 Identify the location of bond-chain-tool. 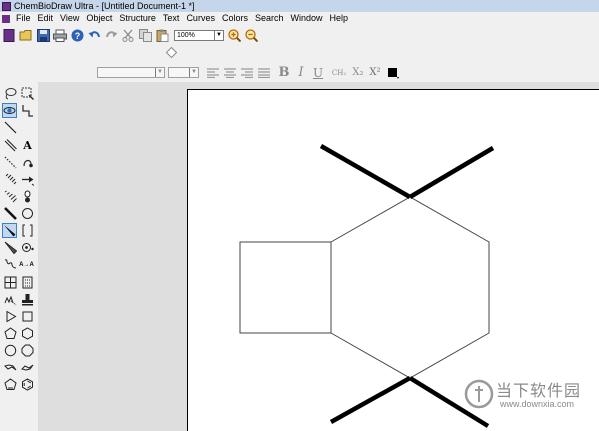
(27, 110).